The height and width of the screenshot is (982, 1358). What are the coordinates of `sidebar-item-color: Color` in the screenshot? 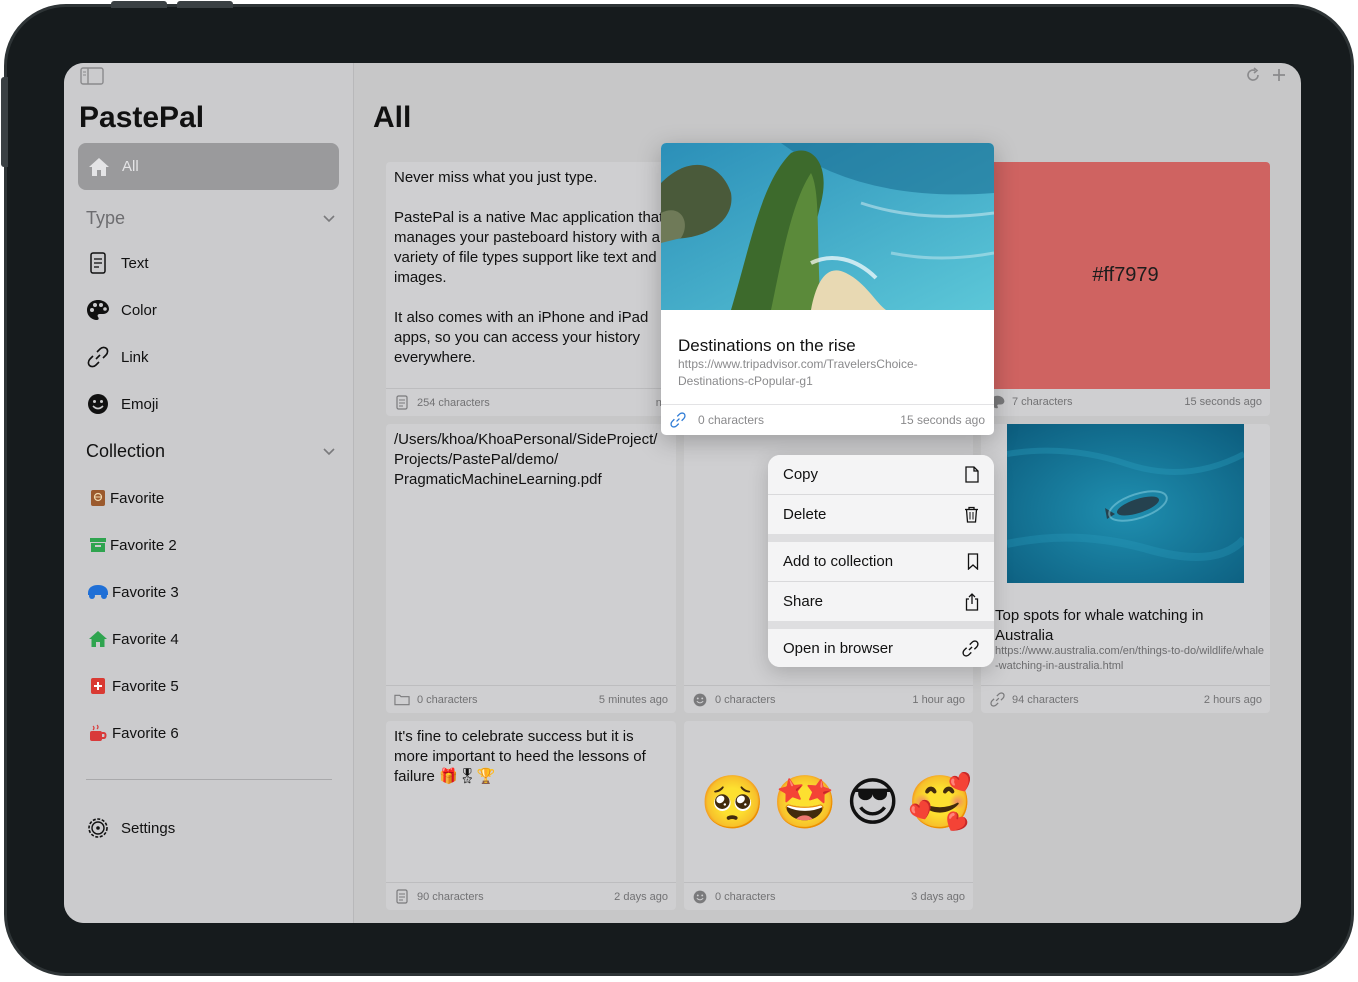 It's located at (121, 310).